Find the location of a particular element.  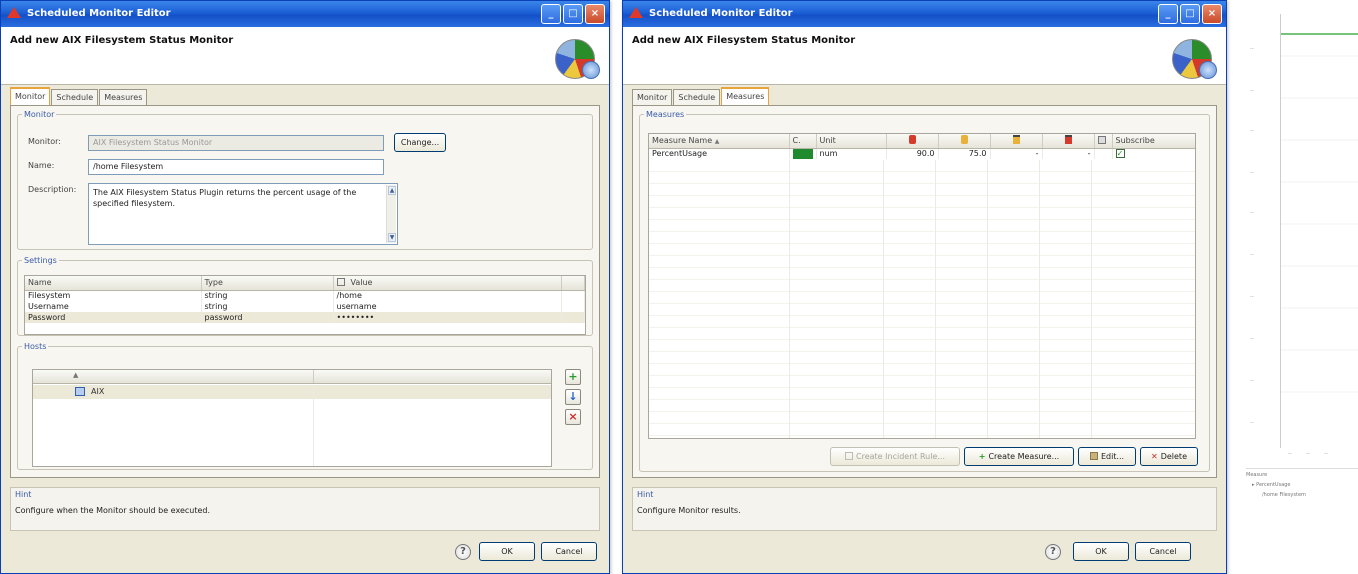

severe-low-threshold-icon is located at coordinates (1068, 140).